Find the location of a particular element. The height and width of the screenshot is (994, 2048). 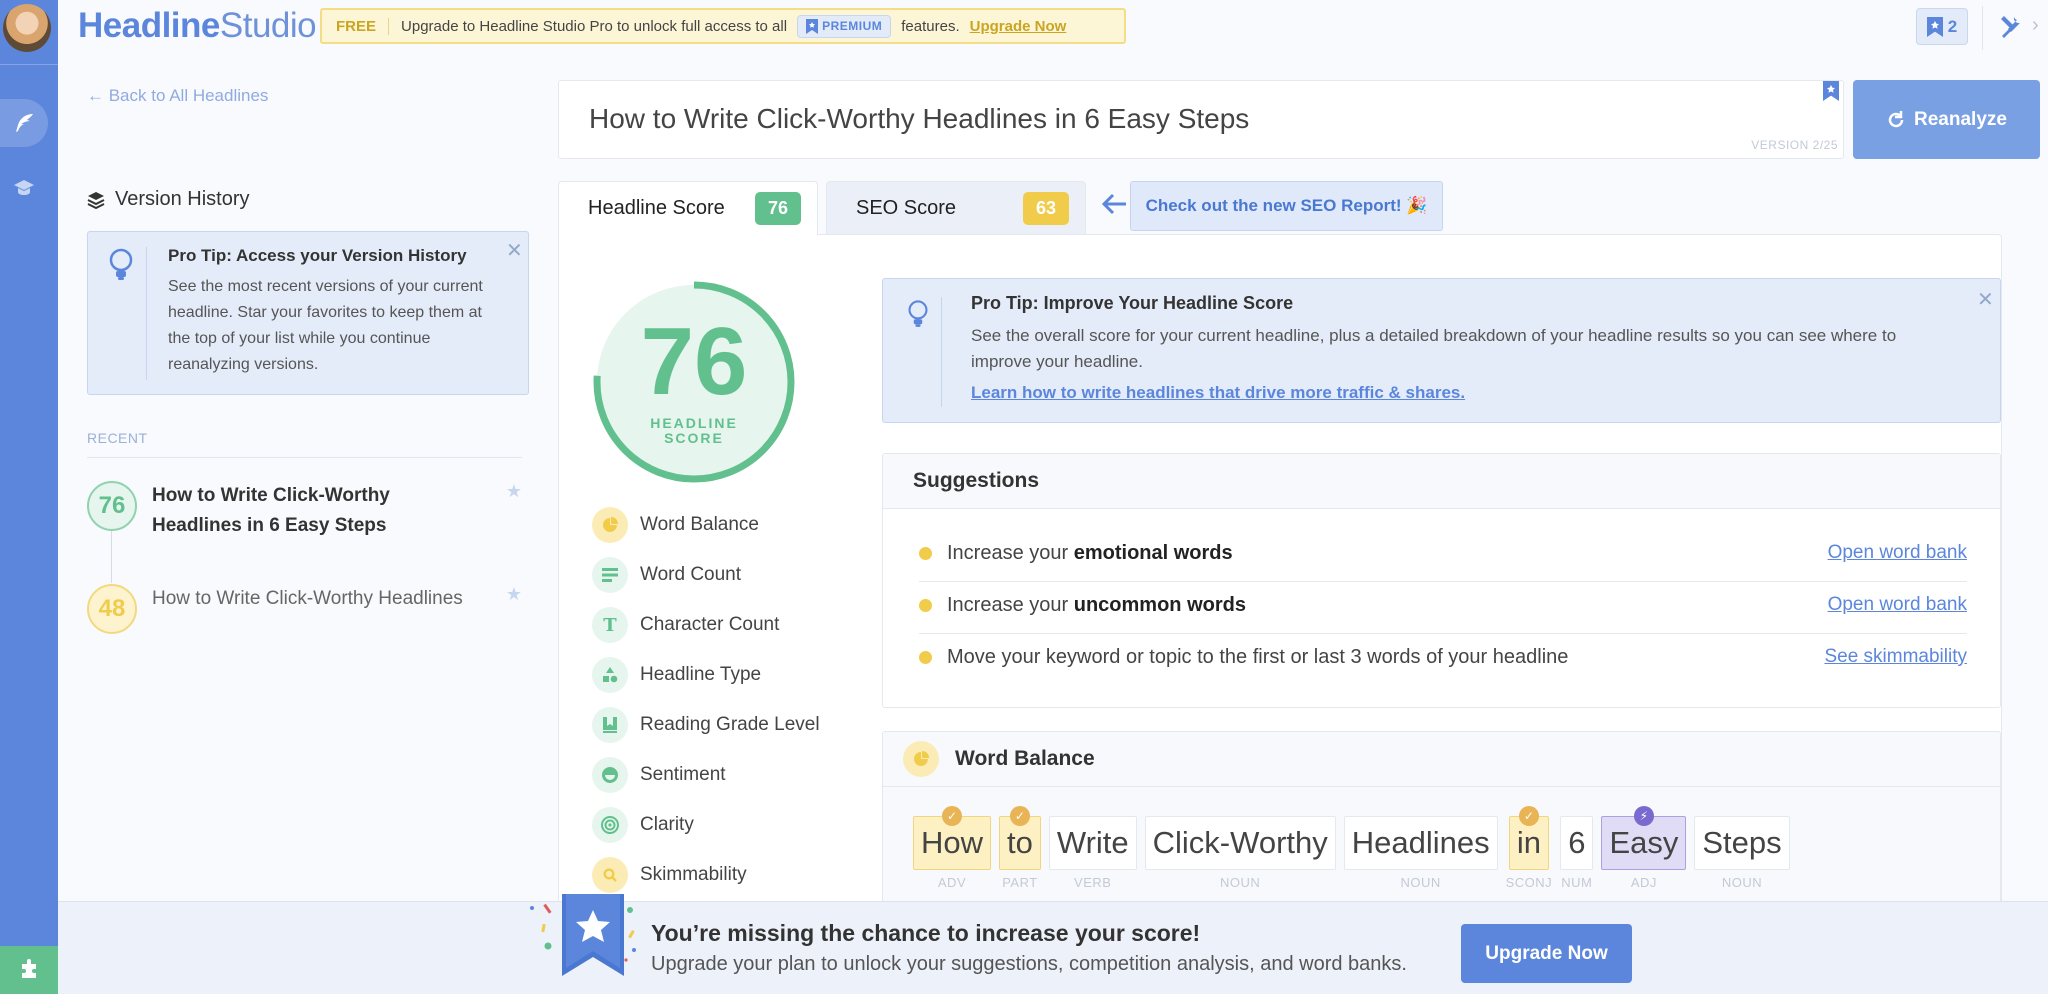

metric-word-balance: Word Balance is located at coordinates (722, 525).